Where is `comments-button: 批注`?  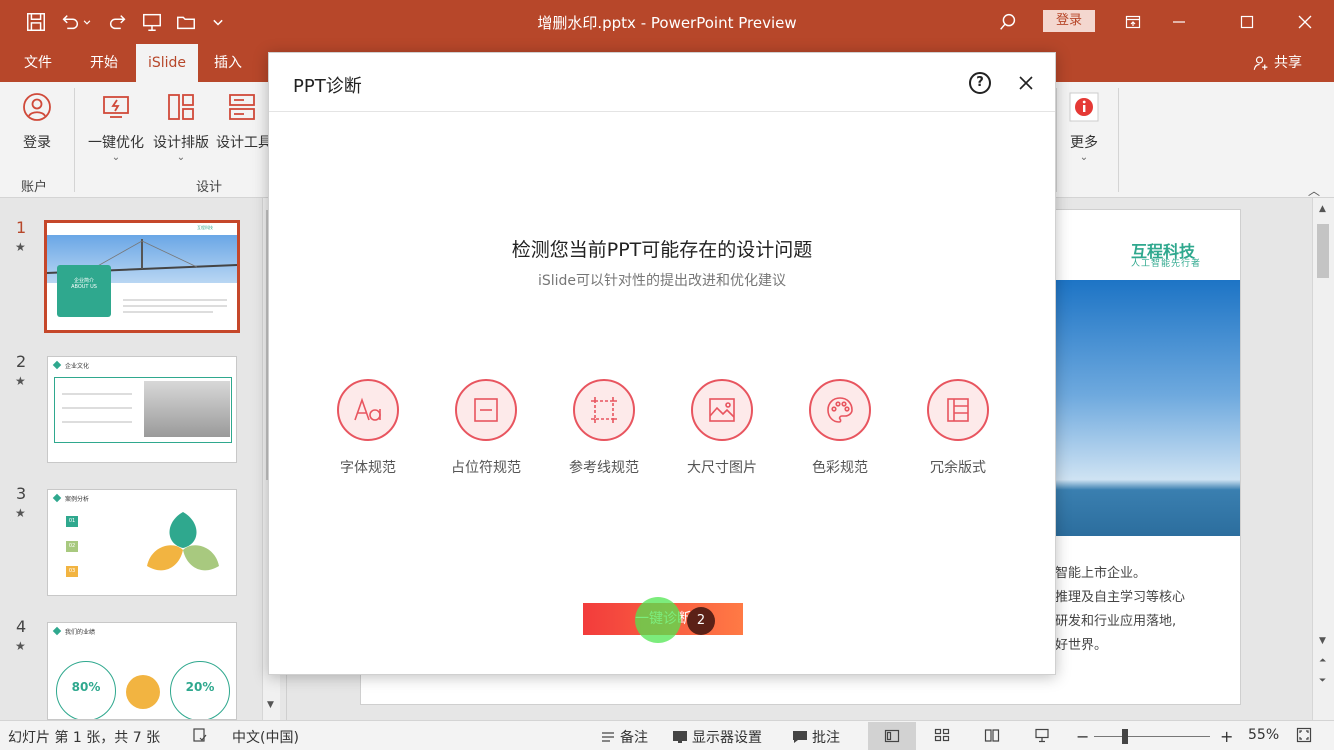
comments-button: 批注 is located at coordinates (816, 737).